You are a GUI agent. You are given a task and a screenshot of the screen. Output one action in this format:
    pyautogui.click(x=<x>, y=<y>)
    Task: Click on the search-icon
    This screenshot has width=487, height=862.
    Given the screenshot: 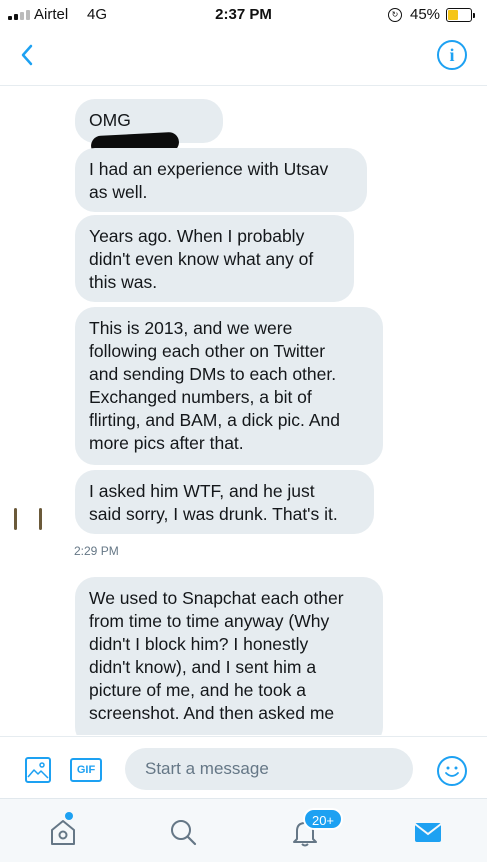 What is the action you would take?
    pyautogui.click(x=184, y=833)
    